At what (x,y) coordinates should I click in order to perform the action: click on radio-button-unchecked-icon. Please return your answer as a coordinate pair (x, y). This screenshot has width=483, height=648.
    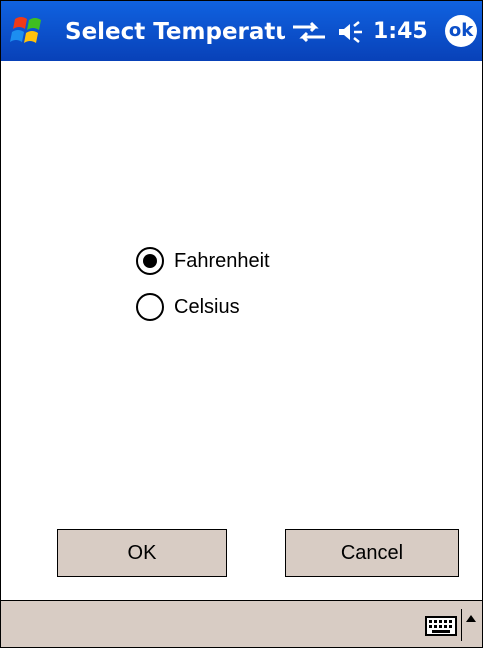
    Looking at the image, I should click on (150, 307).